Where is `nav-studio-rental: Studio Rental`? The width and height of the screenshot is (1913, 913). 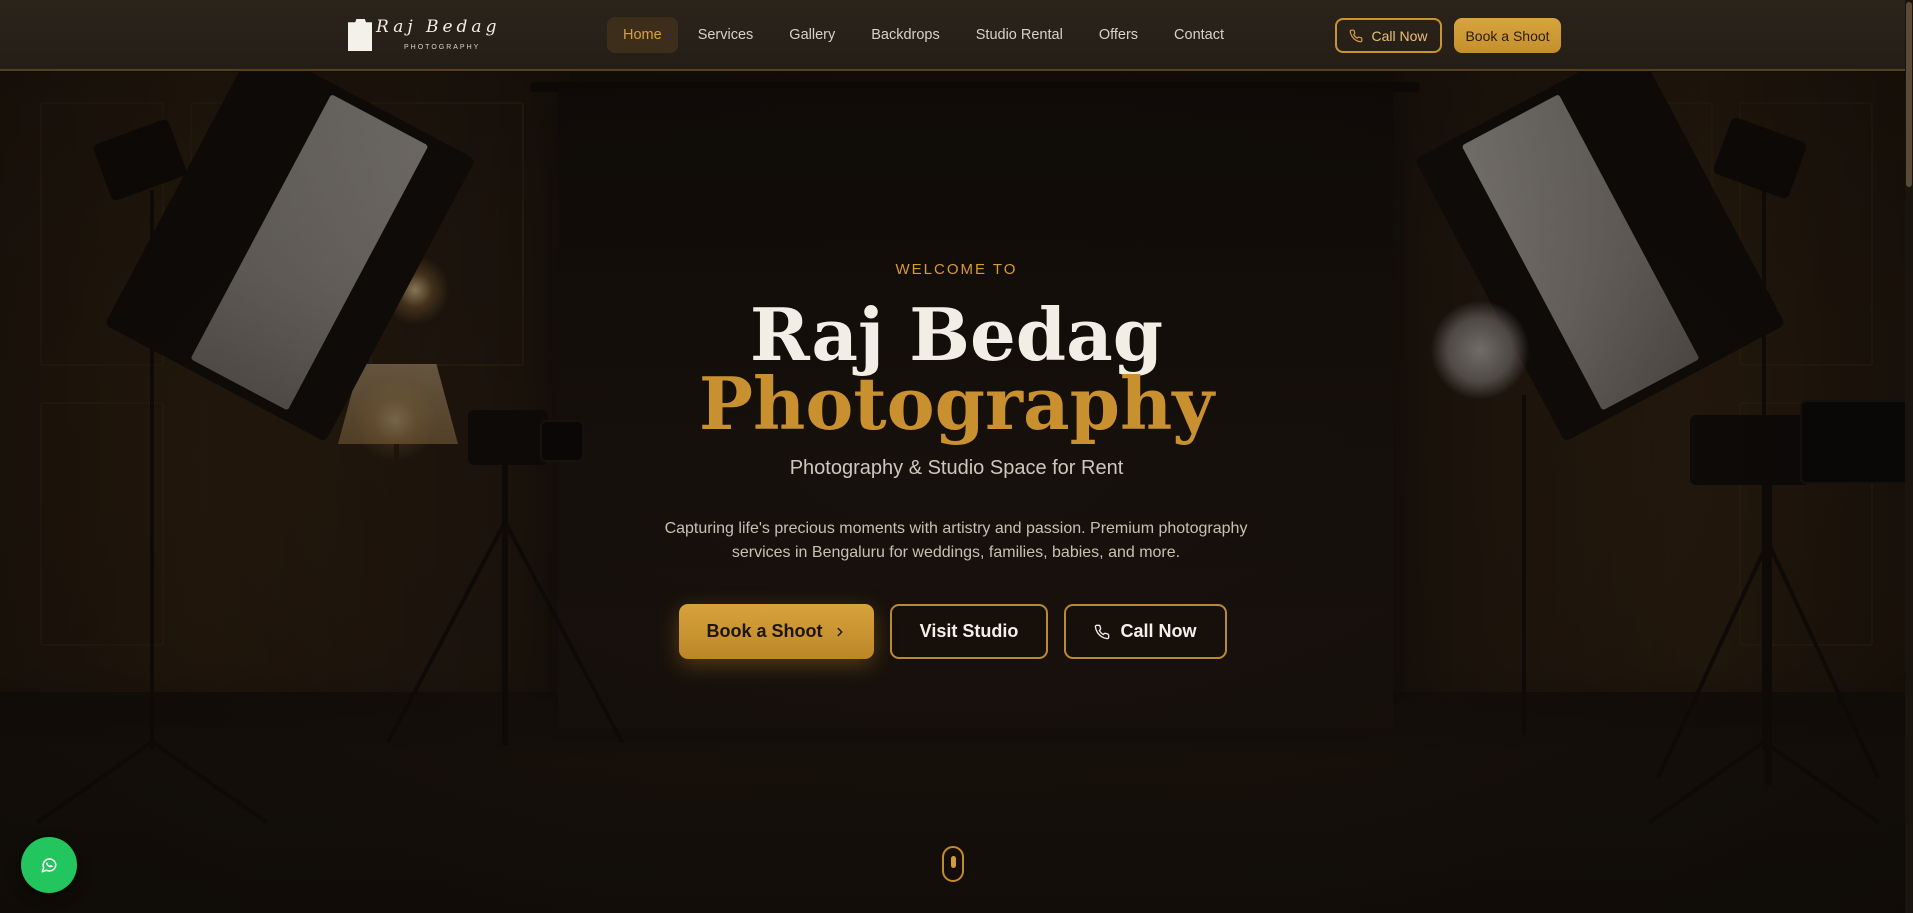
nav-studio-rental: Studio Rental is located at coordinates (1019, 35).